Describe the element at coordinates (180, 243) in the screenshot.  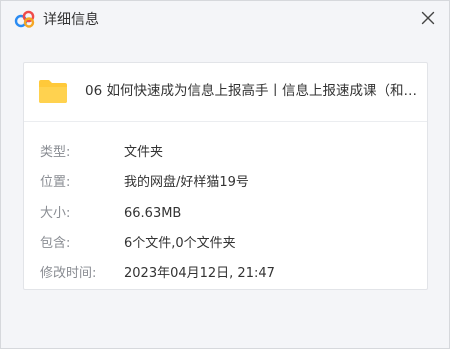
I see `detail-value: 6个文件,0个文件夹` at that location.